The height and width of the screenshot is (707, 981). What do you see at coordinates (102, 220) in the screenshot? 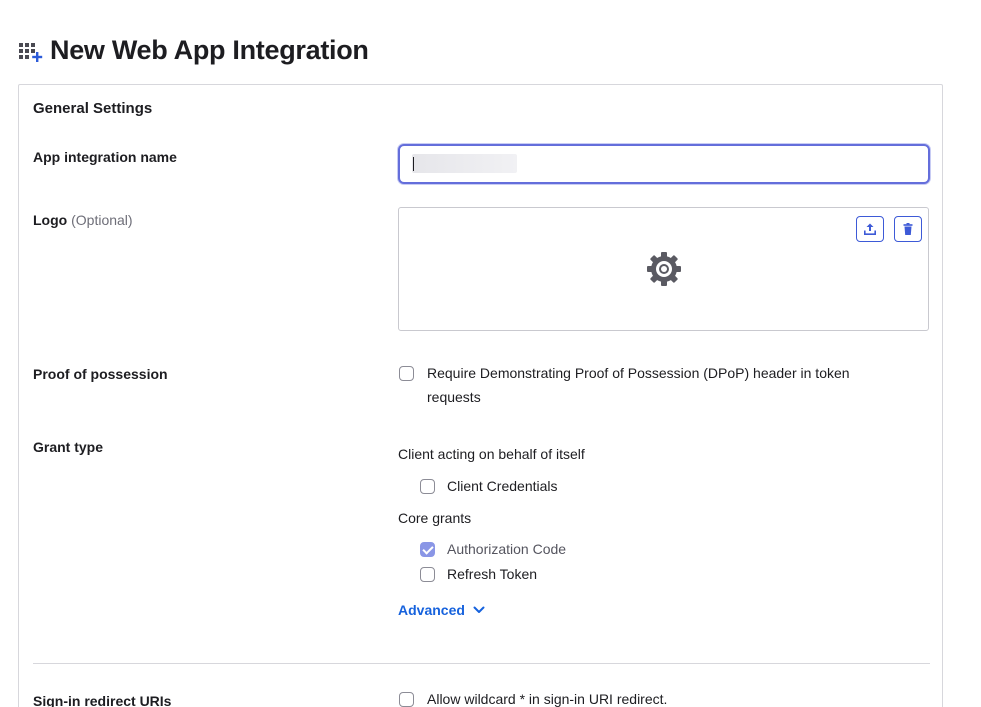
I see `optional-hint: (Optional)` at bounding box center [102, 220].